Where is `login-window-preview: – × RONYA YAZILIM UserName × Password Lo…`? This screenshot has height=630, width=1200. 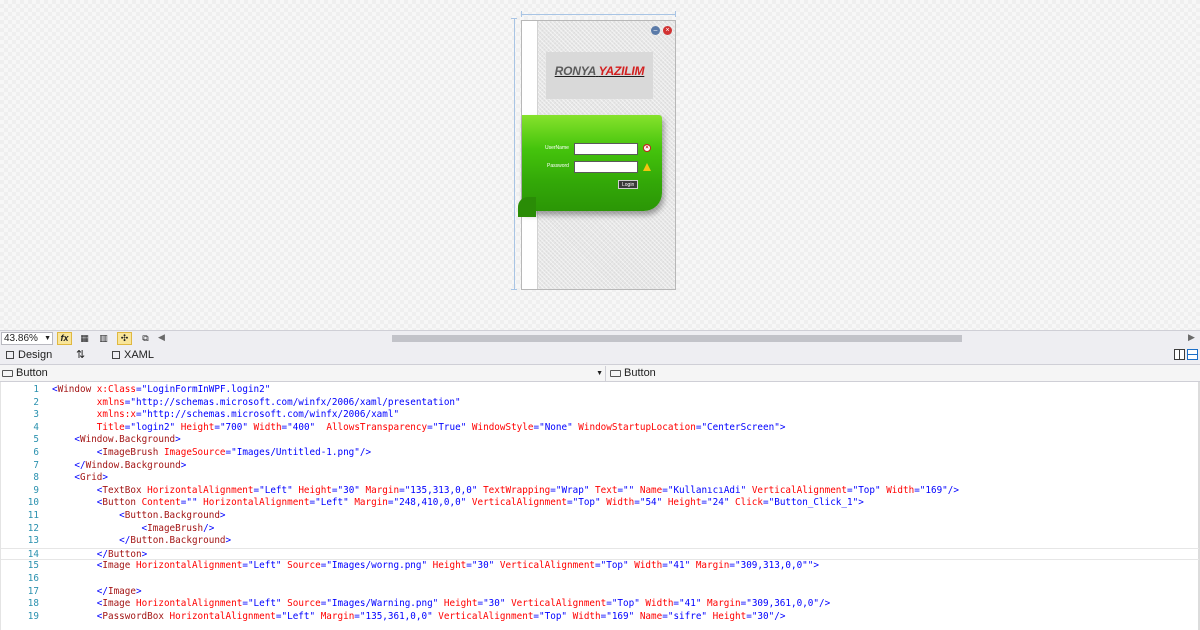 login-window-preview: – × RONYA YAZILIM UserName × Password Lo… is located at coordinates (597, 155).